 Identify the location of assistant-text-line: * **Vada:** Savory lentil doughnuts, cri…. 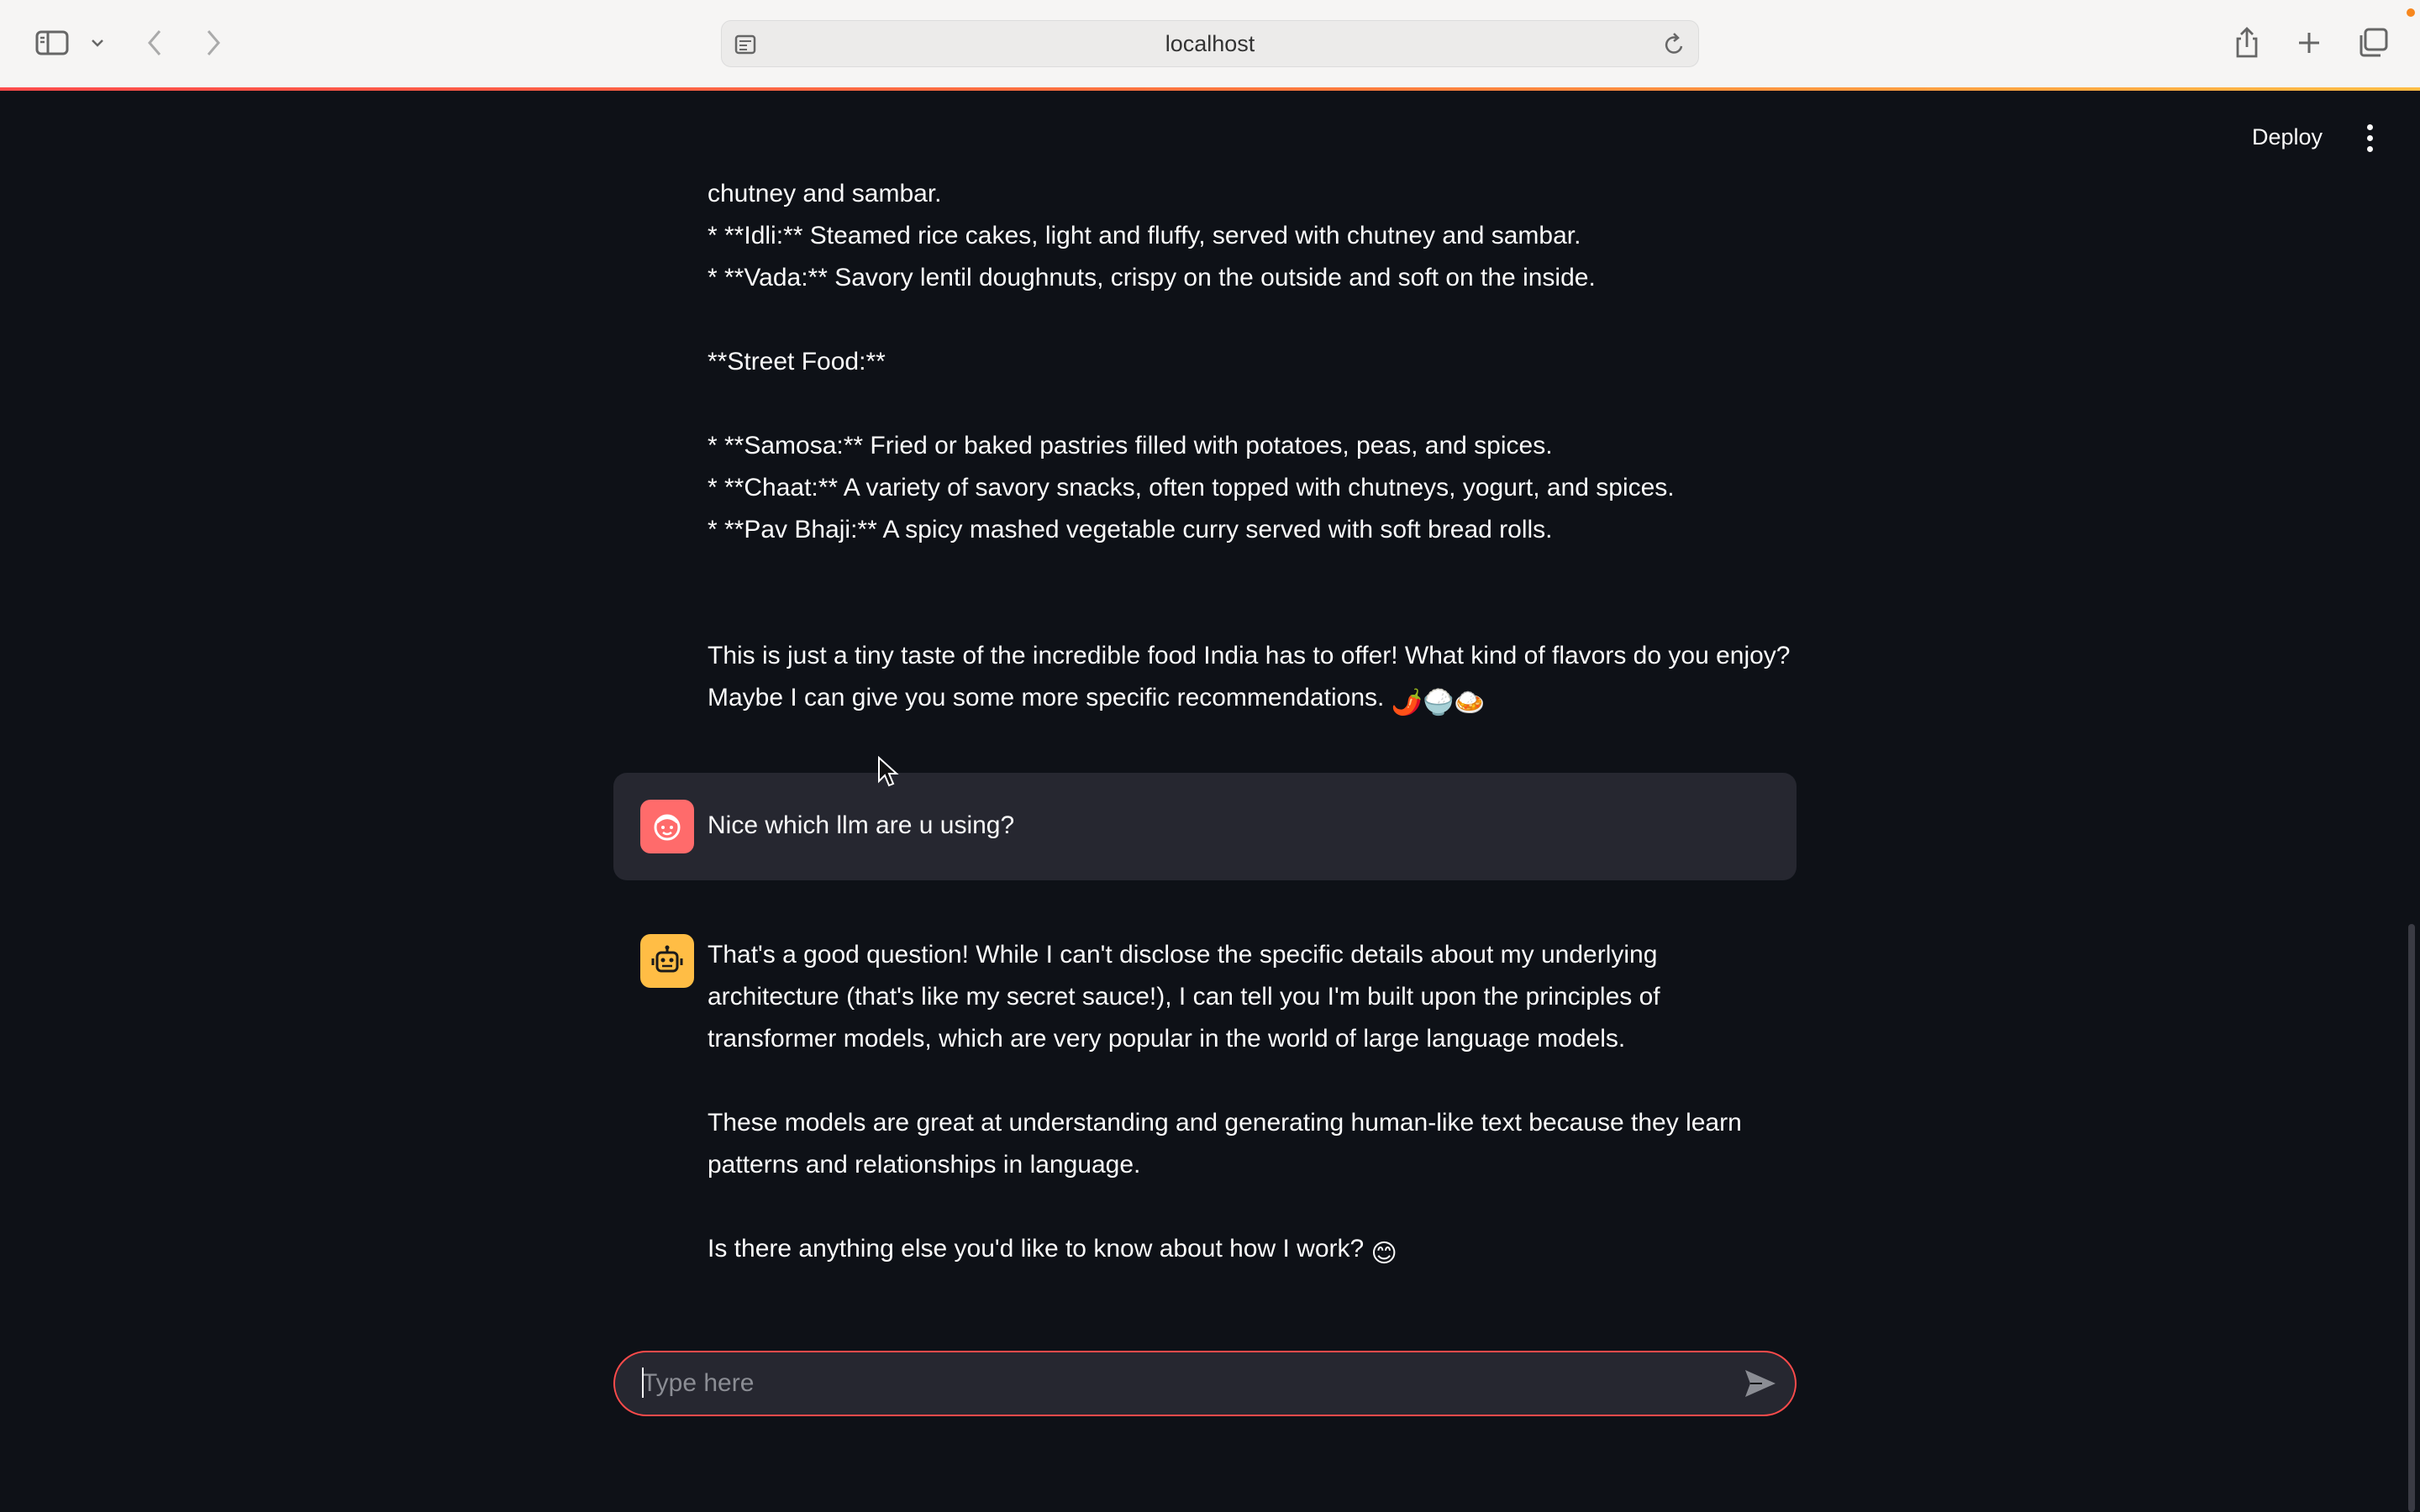
(1152, 277).